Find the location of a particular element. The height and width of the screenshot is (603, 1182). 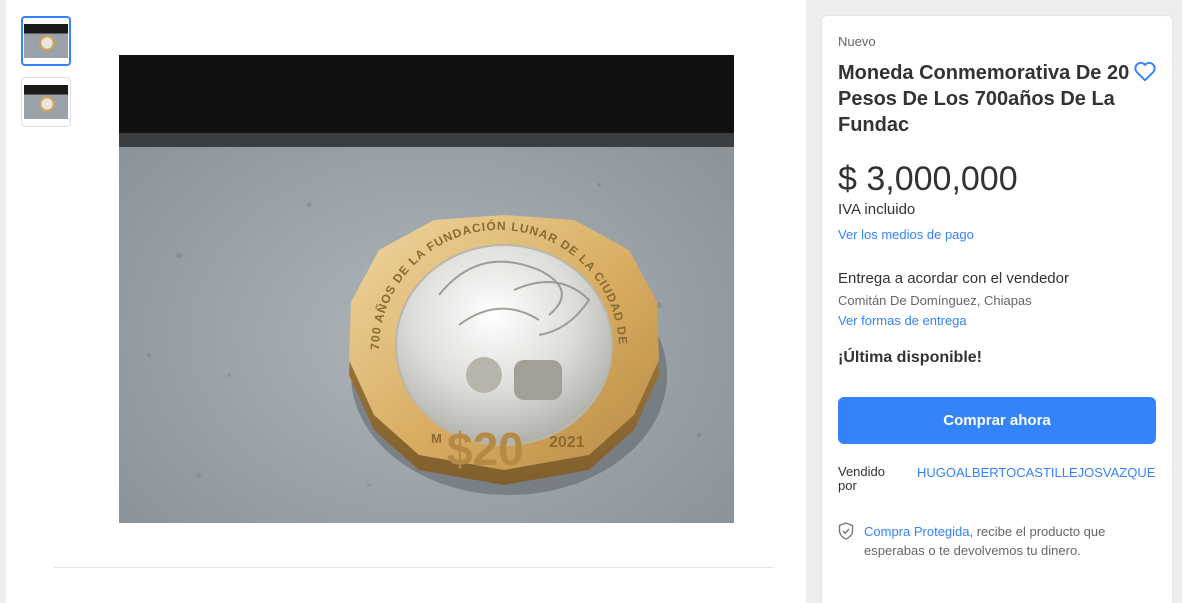

coin-mint-mark: M is located at coordinates (436, 438).